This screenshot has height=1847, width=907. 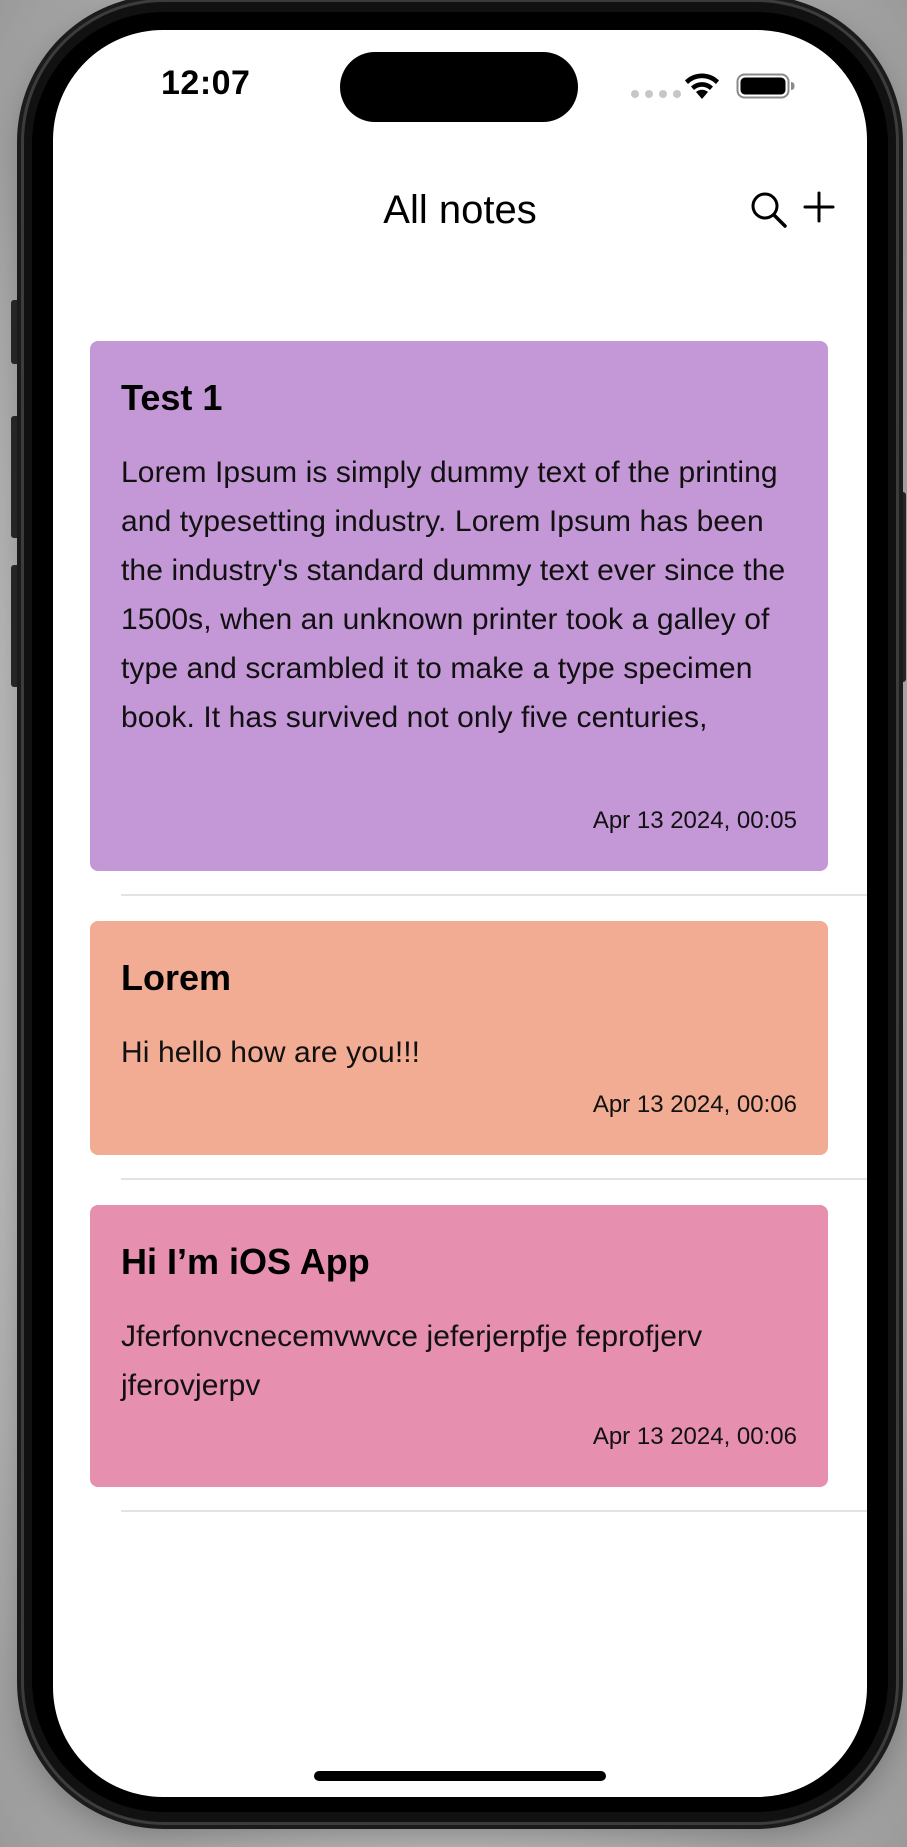 What do you see at coordinates (176, 977) in the screenshot?
I see `note-title: Lorem` at bounding box center [176, 977].